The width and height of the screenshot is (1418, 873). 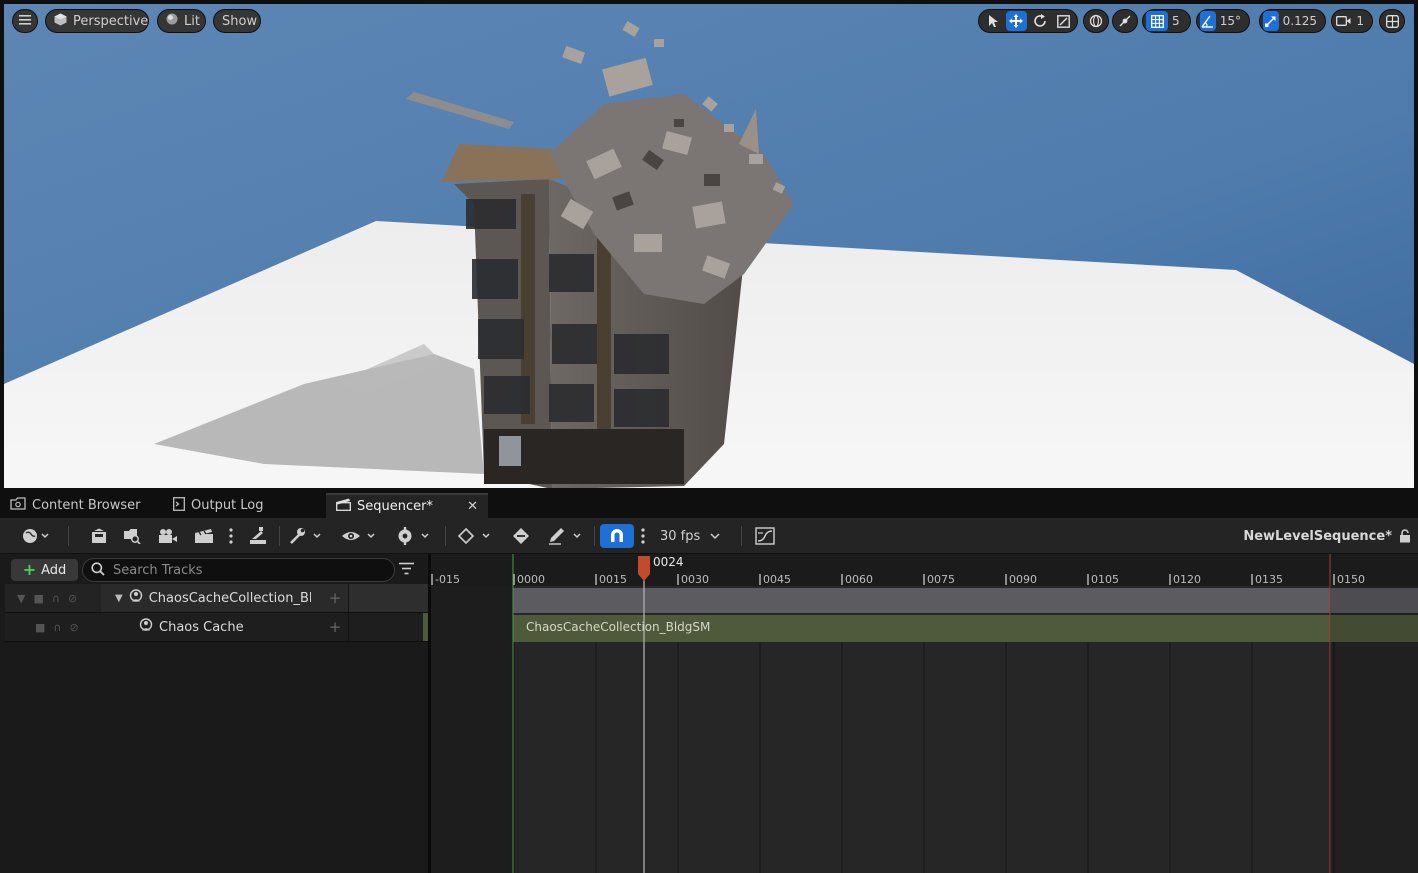 I want to click on playback-options-button, so click(x=414, y=536).